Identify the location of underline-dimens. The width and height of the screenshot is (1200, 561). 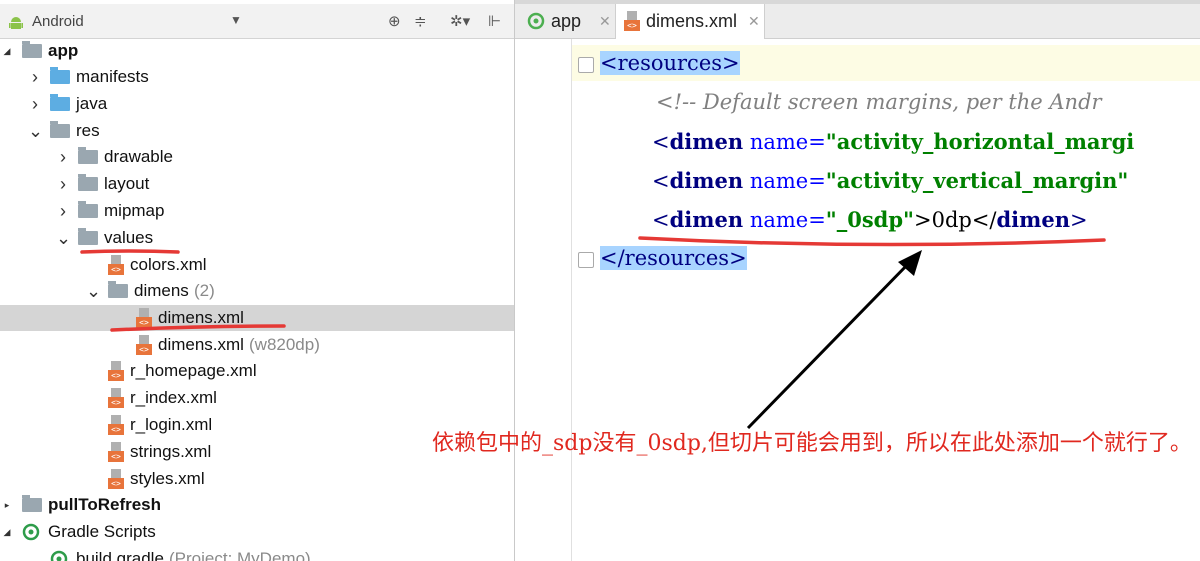
(198, 328).